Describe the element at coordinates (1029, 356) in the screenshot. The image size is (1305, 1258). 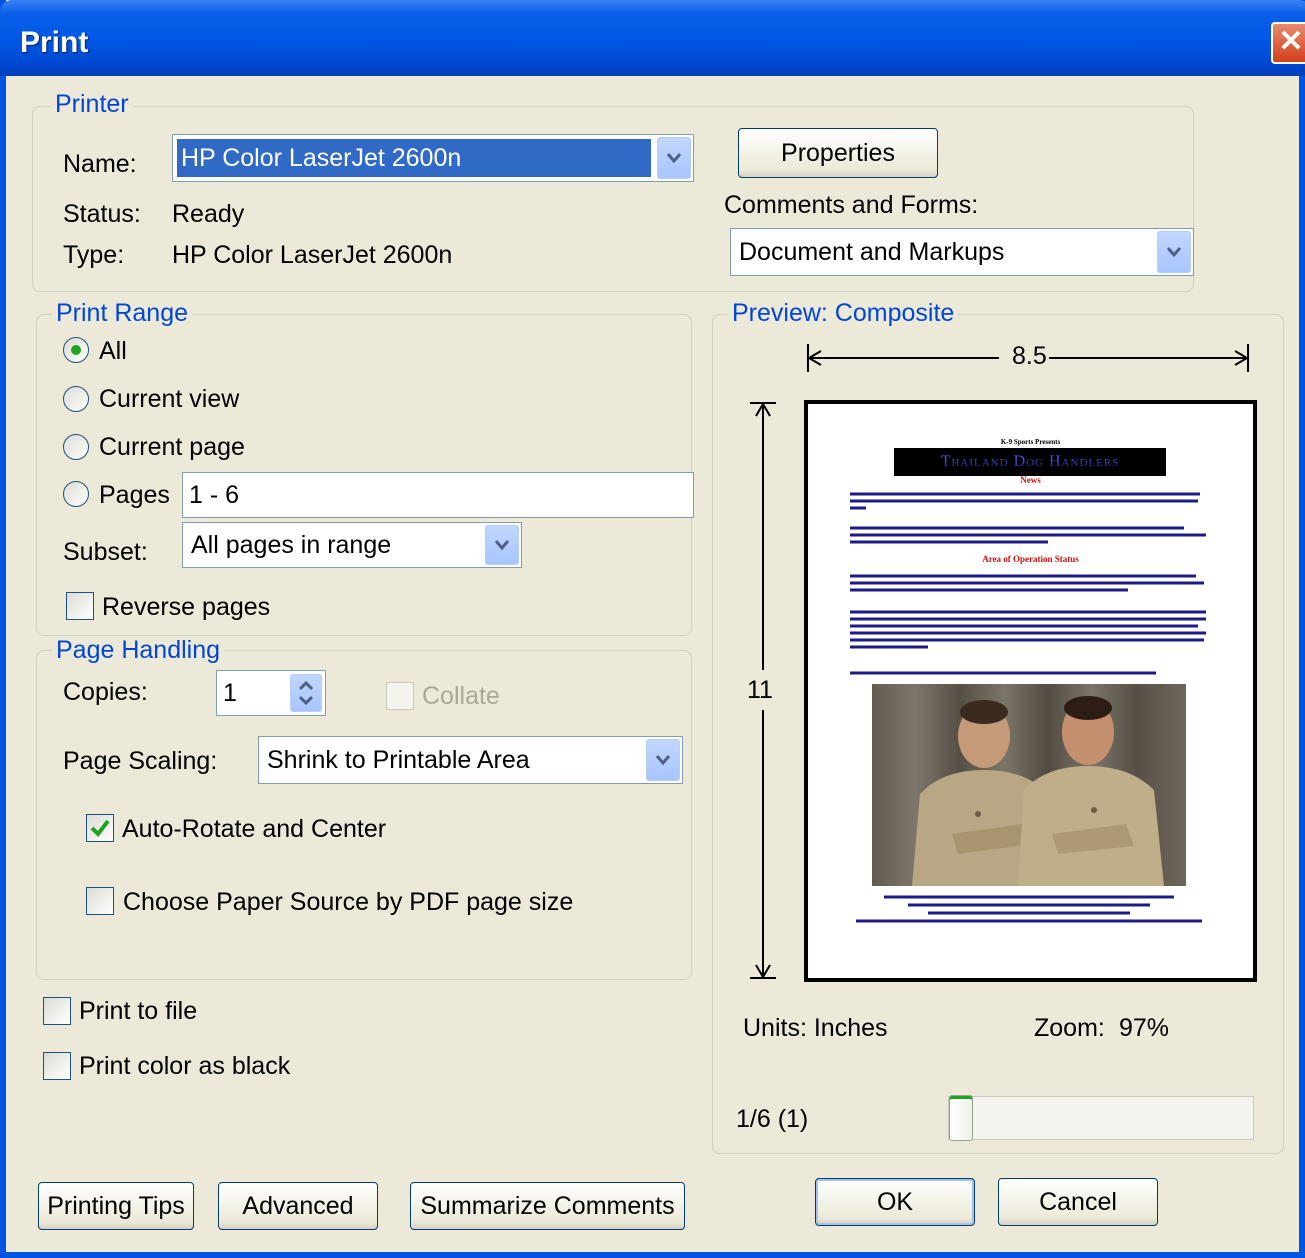
I see `preview-width-value: 8.5` at that location.